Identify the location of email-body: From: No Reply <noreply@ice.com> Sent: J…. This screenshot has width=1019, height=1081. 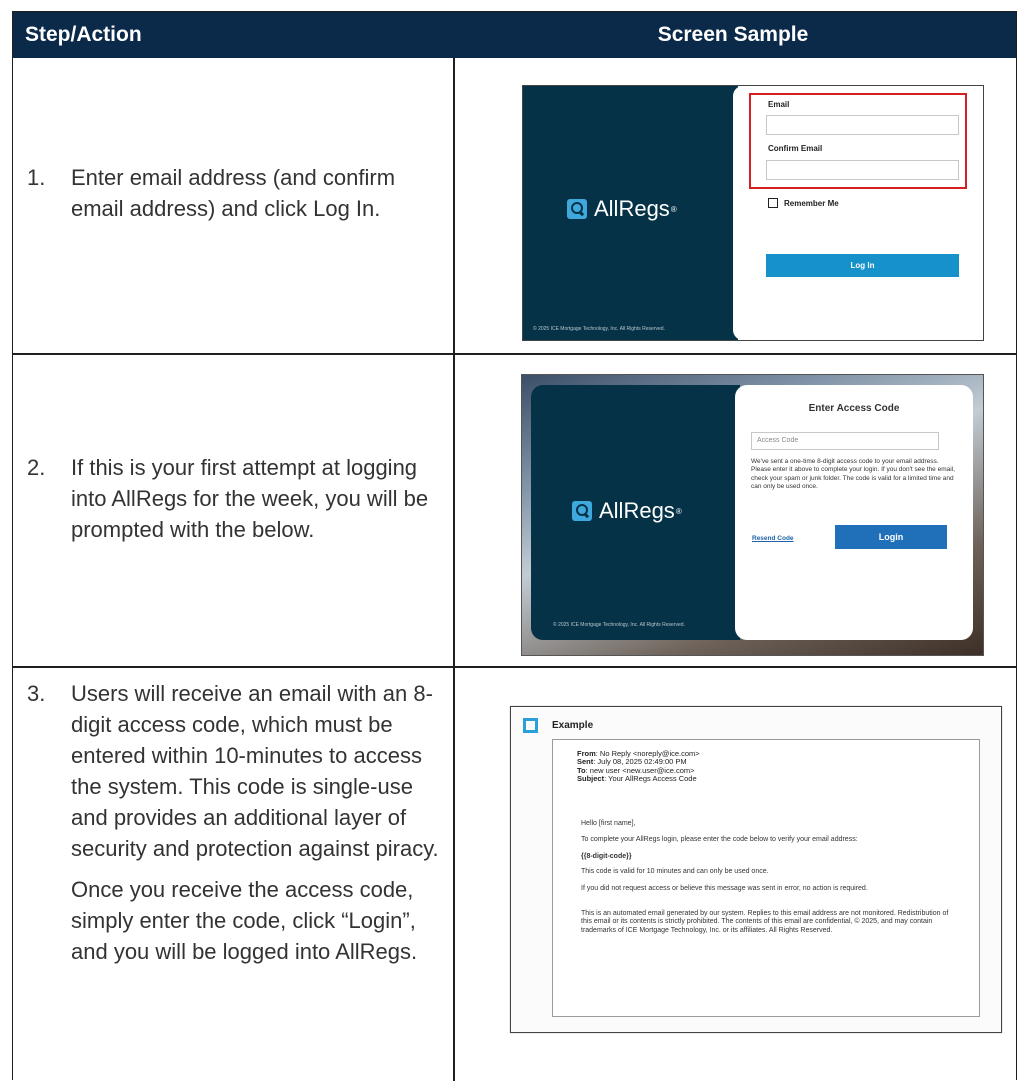
(766, 878).